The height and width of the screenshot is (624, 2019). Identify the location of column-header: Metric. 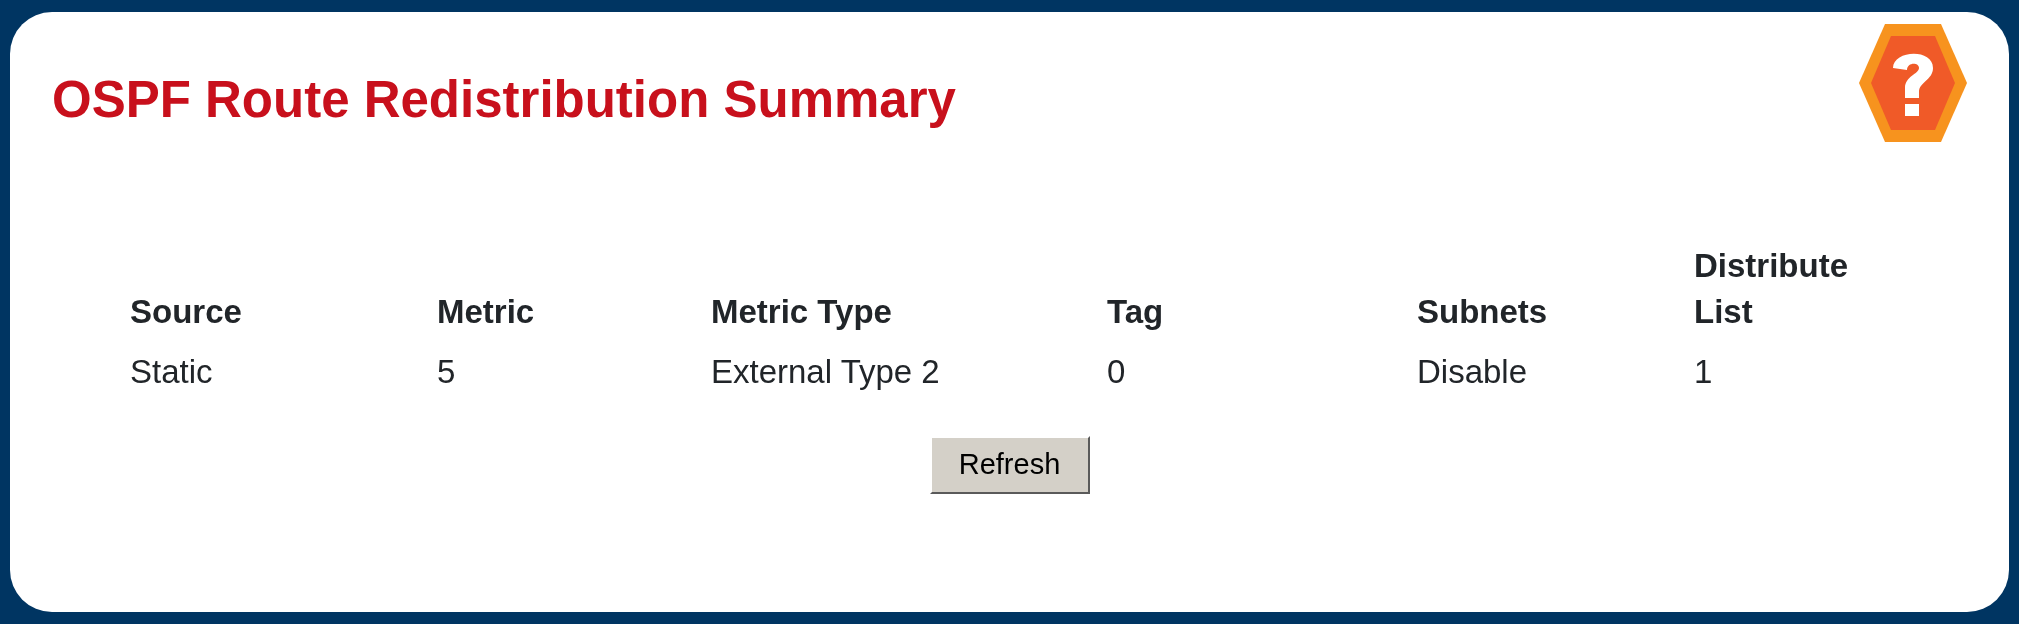
(486, 312).